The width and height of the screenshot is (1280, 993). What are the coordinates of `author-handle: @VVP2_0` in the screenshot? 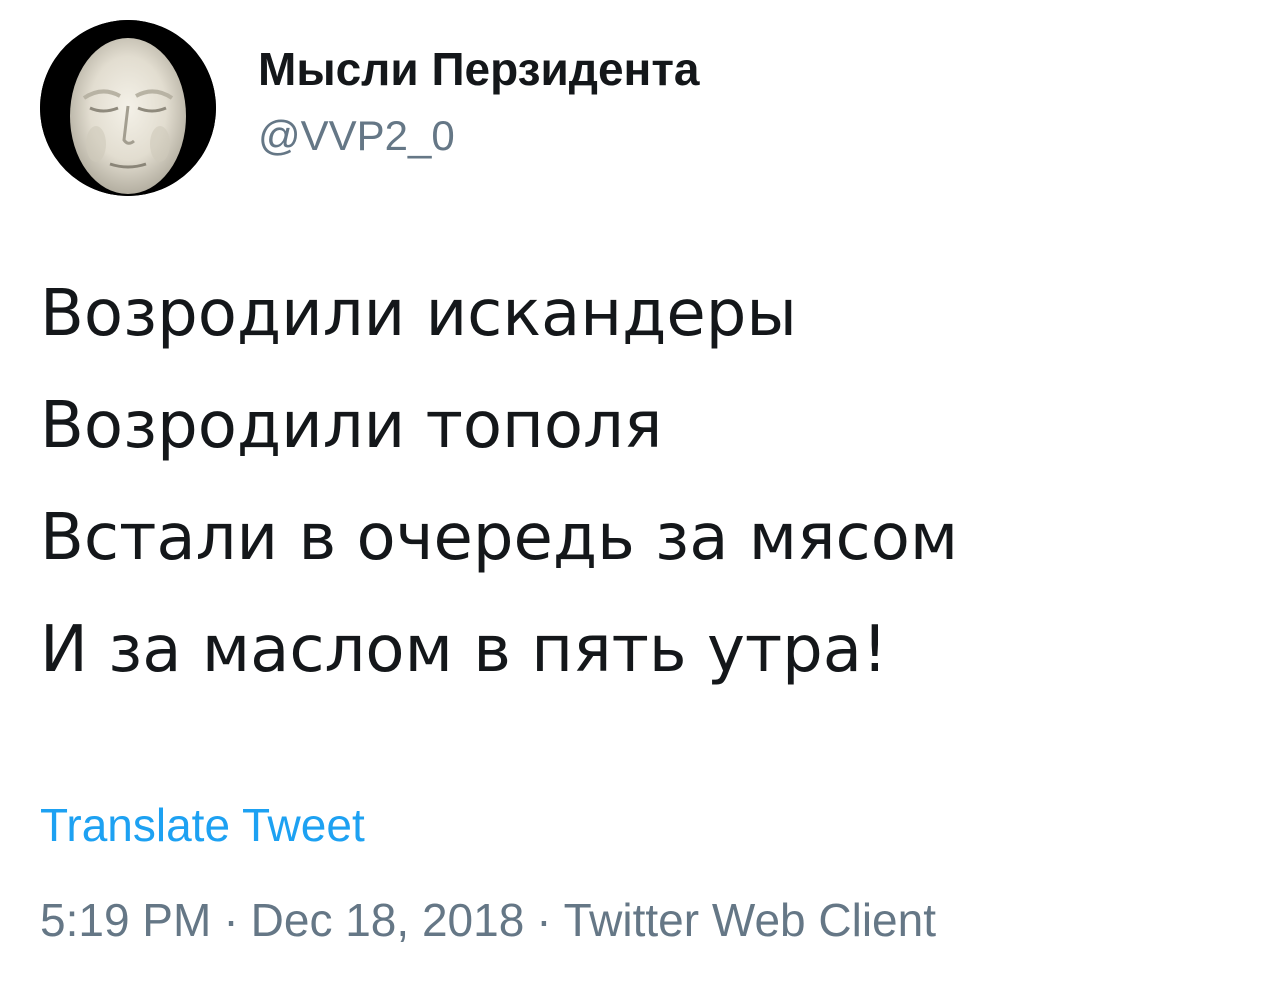 It's located at (478, 136).